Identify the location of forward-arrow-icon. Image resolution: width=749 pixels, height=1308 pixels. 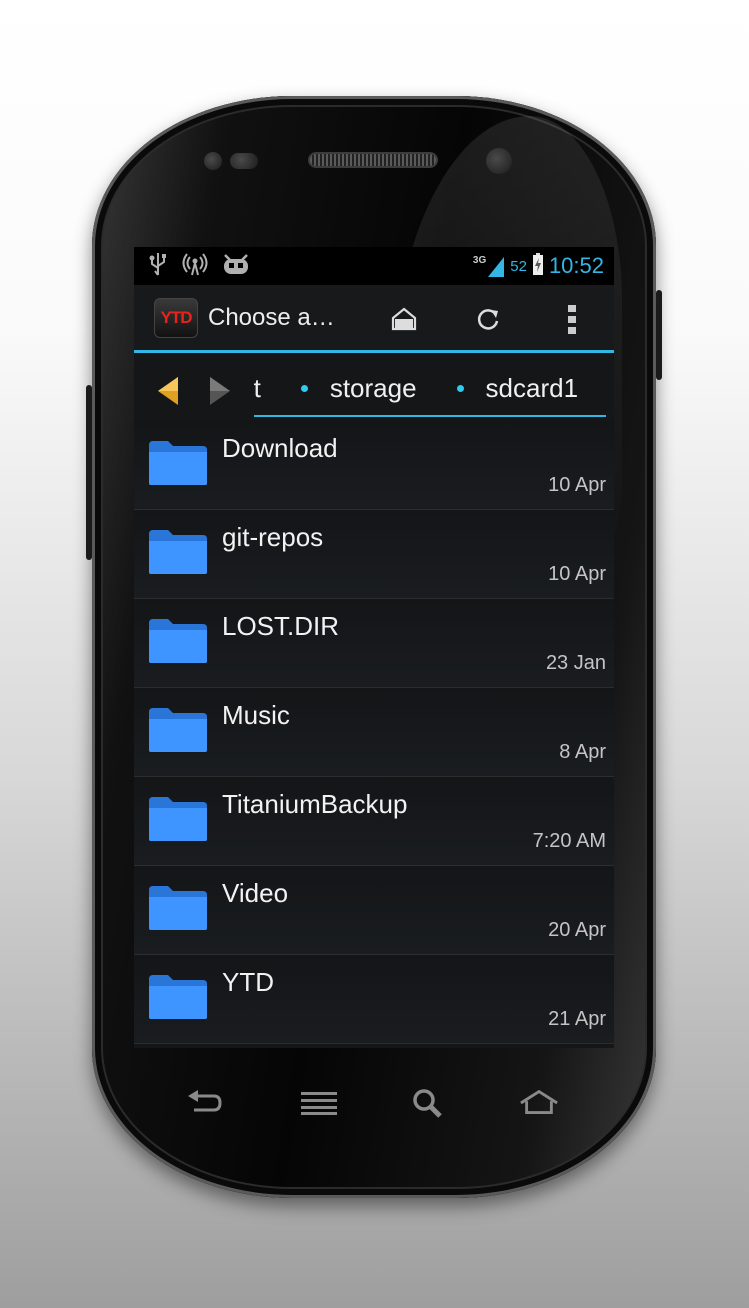
(220, 393).